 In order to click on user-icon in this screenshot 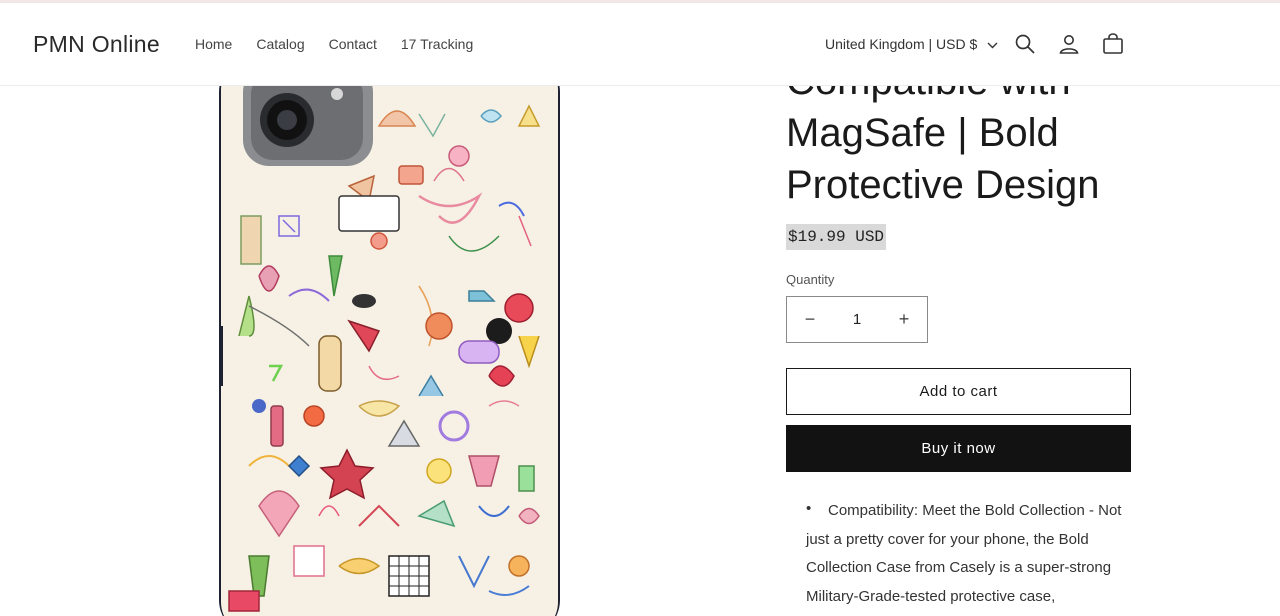, I will do `click(1069, 44)`.